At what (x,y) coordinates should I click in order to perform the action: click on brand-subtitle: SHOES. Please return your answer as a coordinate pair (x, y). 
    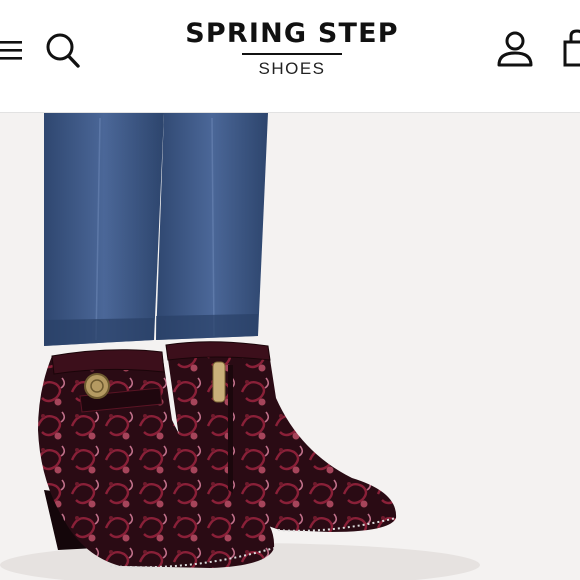
    Looking at the image, I should click on (292, 68).